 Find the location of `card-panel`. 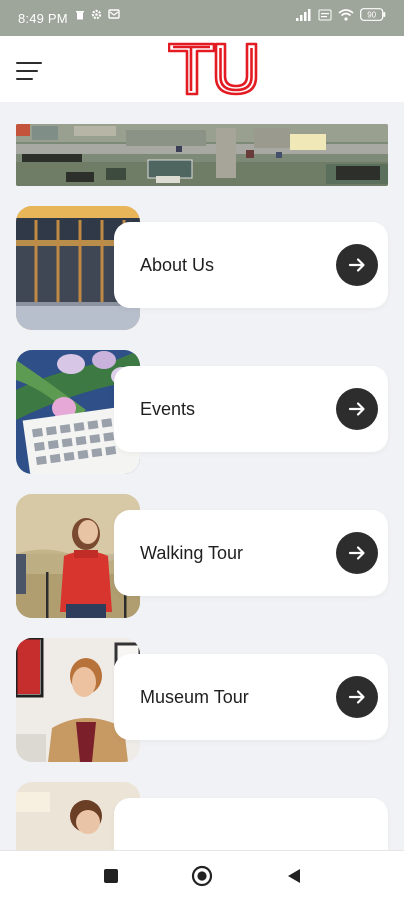

card-panel is located at coordinates (251, 824).